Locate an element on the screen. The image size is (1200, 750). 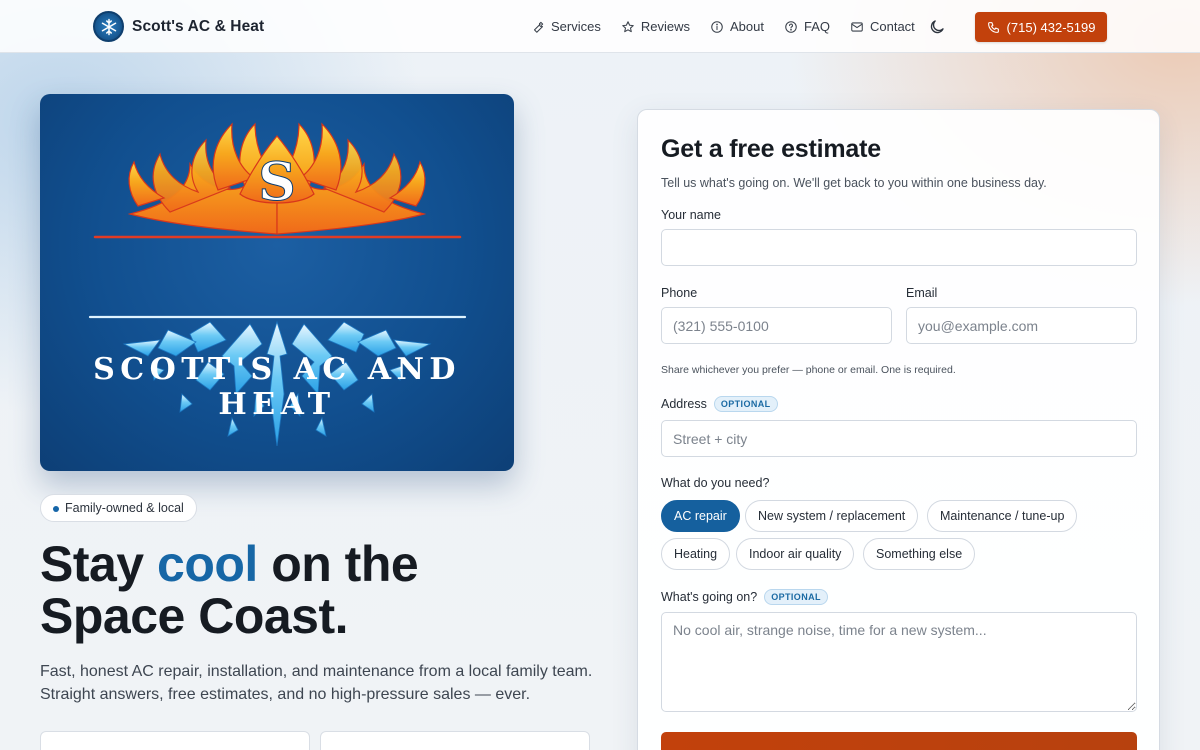
headline-end: on the is located at coordinates (338, 564).